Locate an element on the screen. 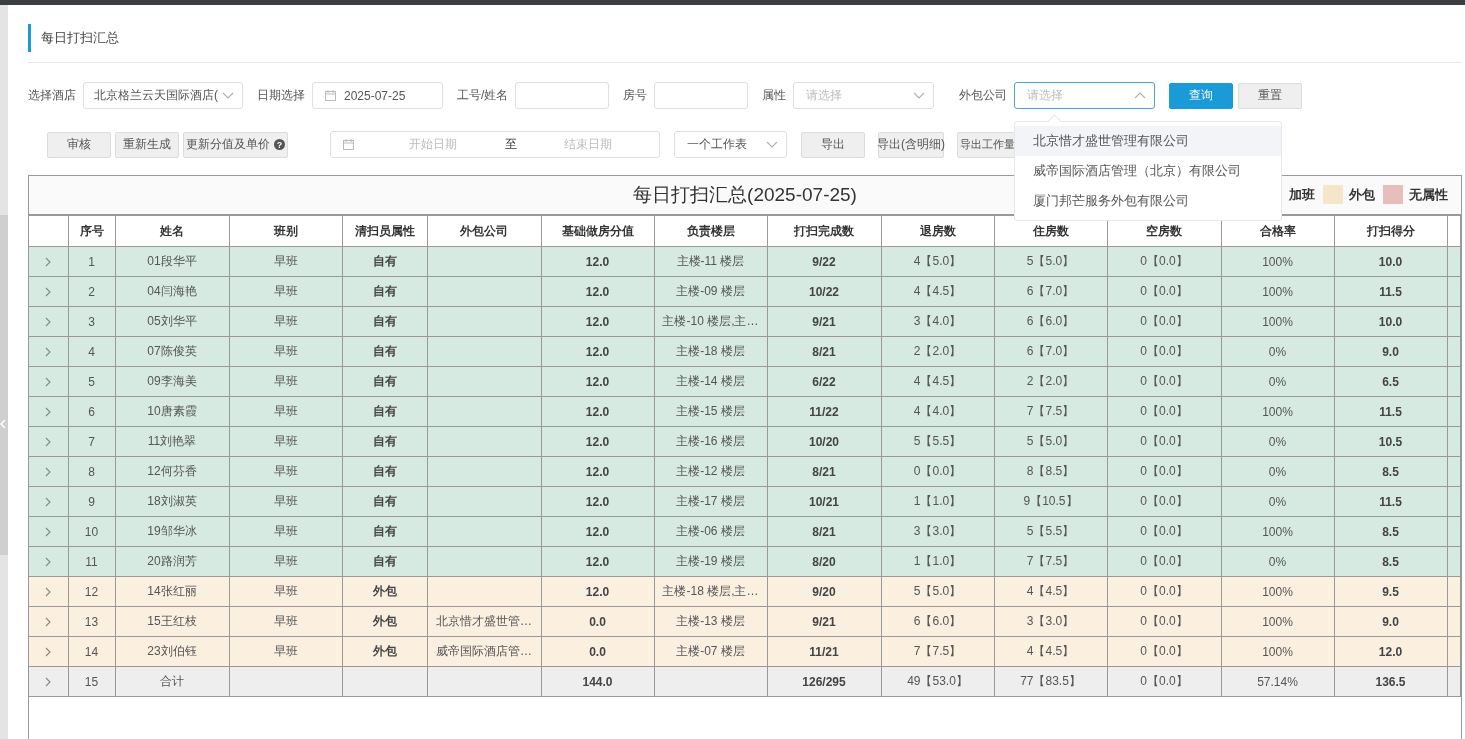 The image size is (1465, 739). sheet-select: 一个工作表 is located at coordinates (730, 144).